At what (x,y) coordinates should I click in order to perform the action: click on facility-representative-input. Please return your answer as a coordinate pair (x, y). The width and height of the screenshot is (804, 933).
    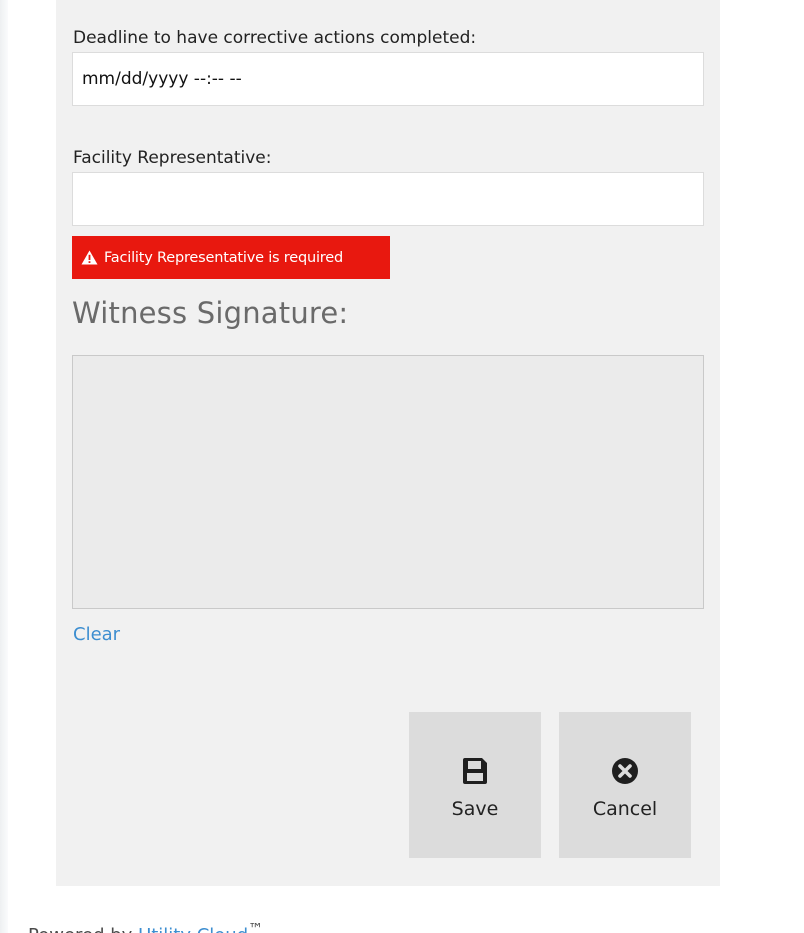
    Looking at the image, I should click on (388, 199).